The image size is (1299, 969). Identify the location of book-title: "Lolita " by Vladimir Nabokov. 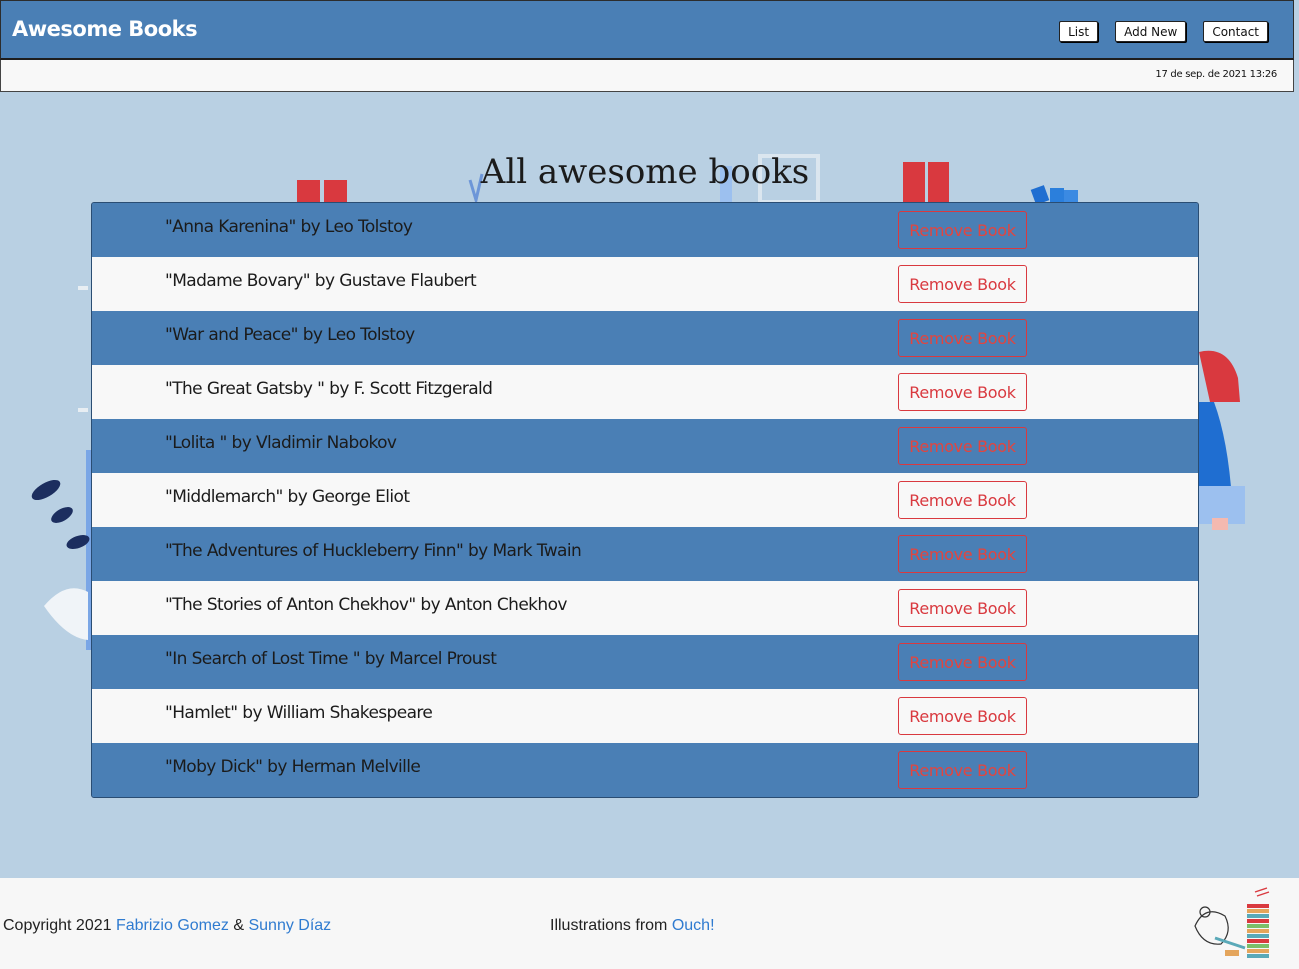
(281, 443).